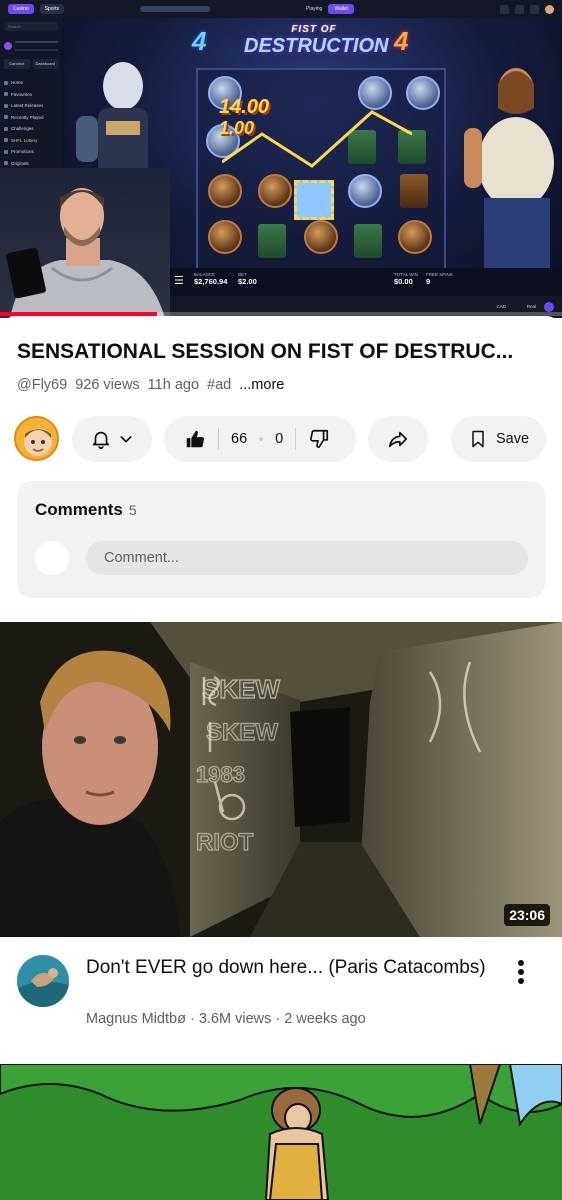  I want to click on casino-logo, so click(175, 9).